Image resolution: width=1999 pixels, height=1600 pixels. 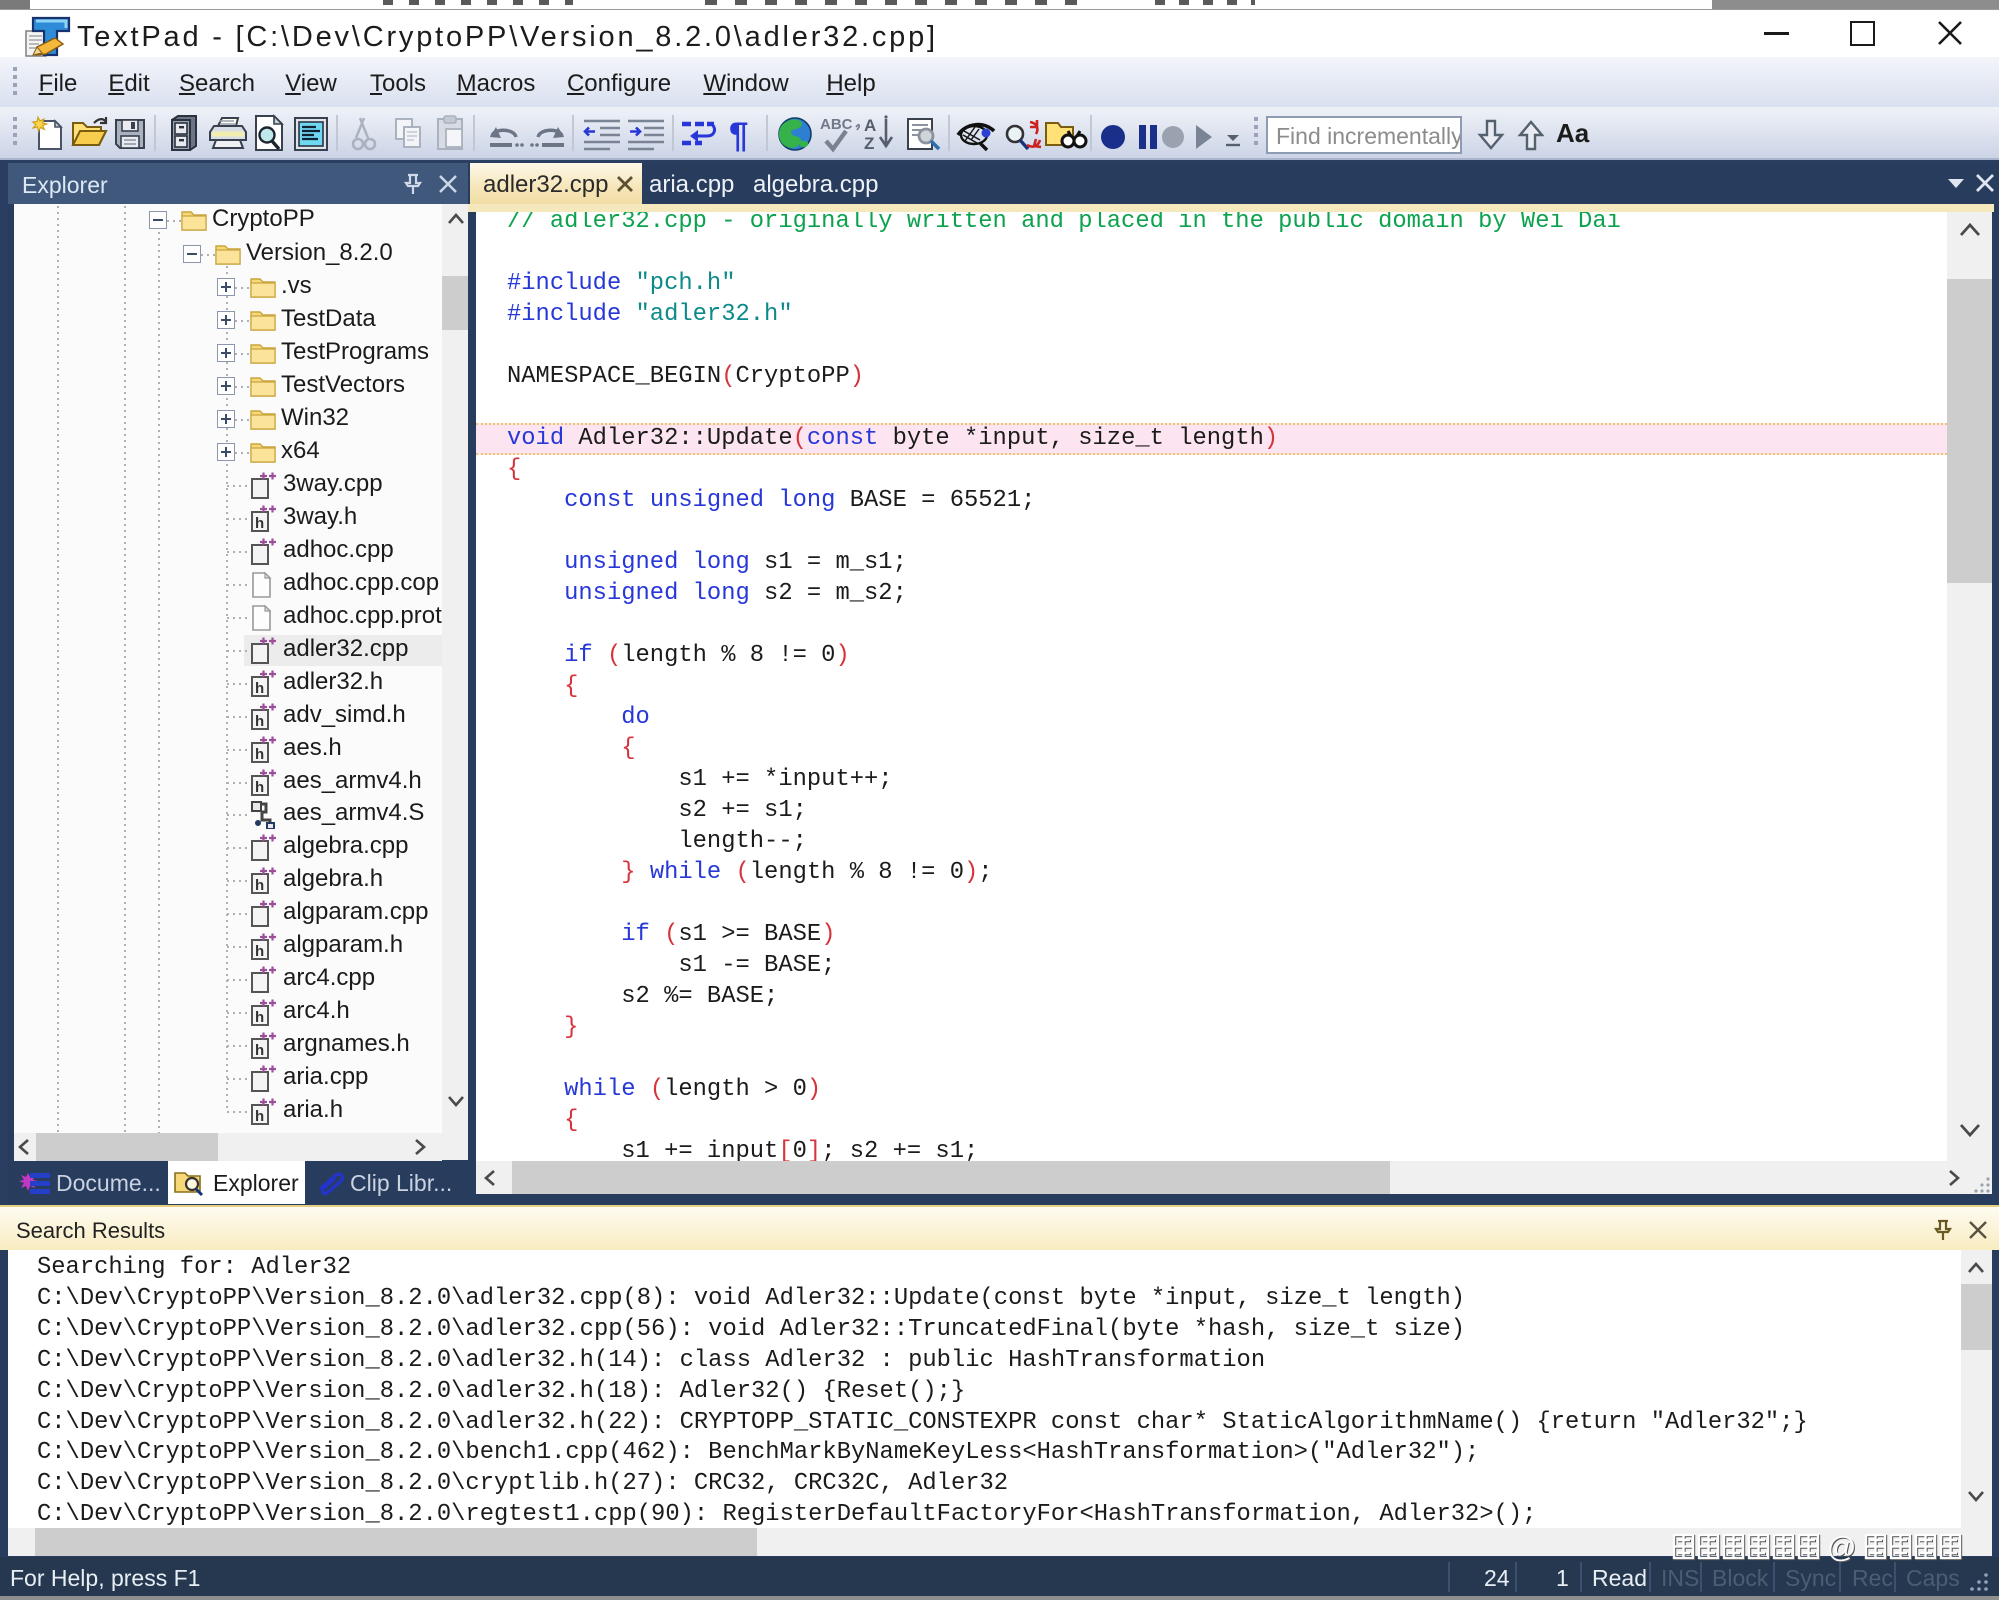 What do you see at coordinates (836, 124) in the screenshot?
I see `svg-text: ABC` at bounding box center [836, 124].